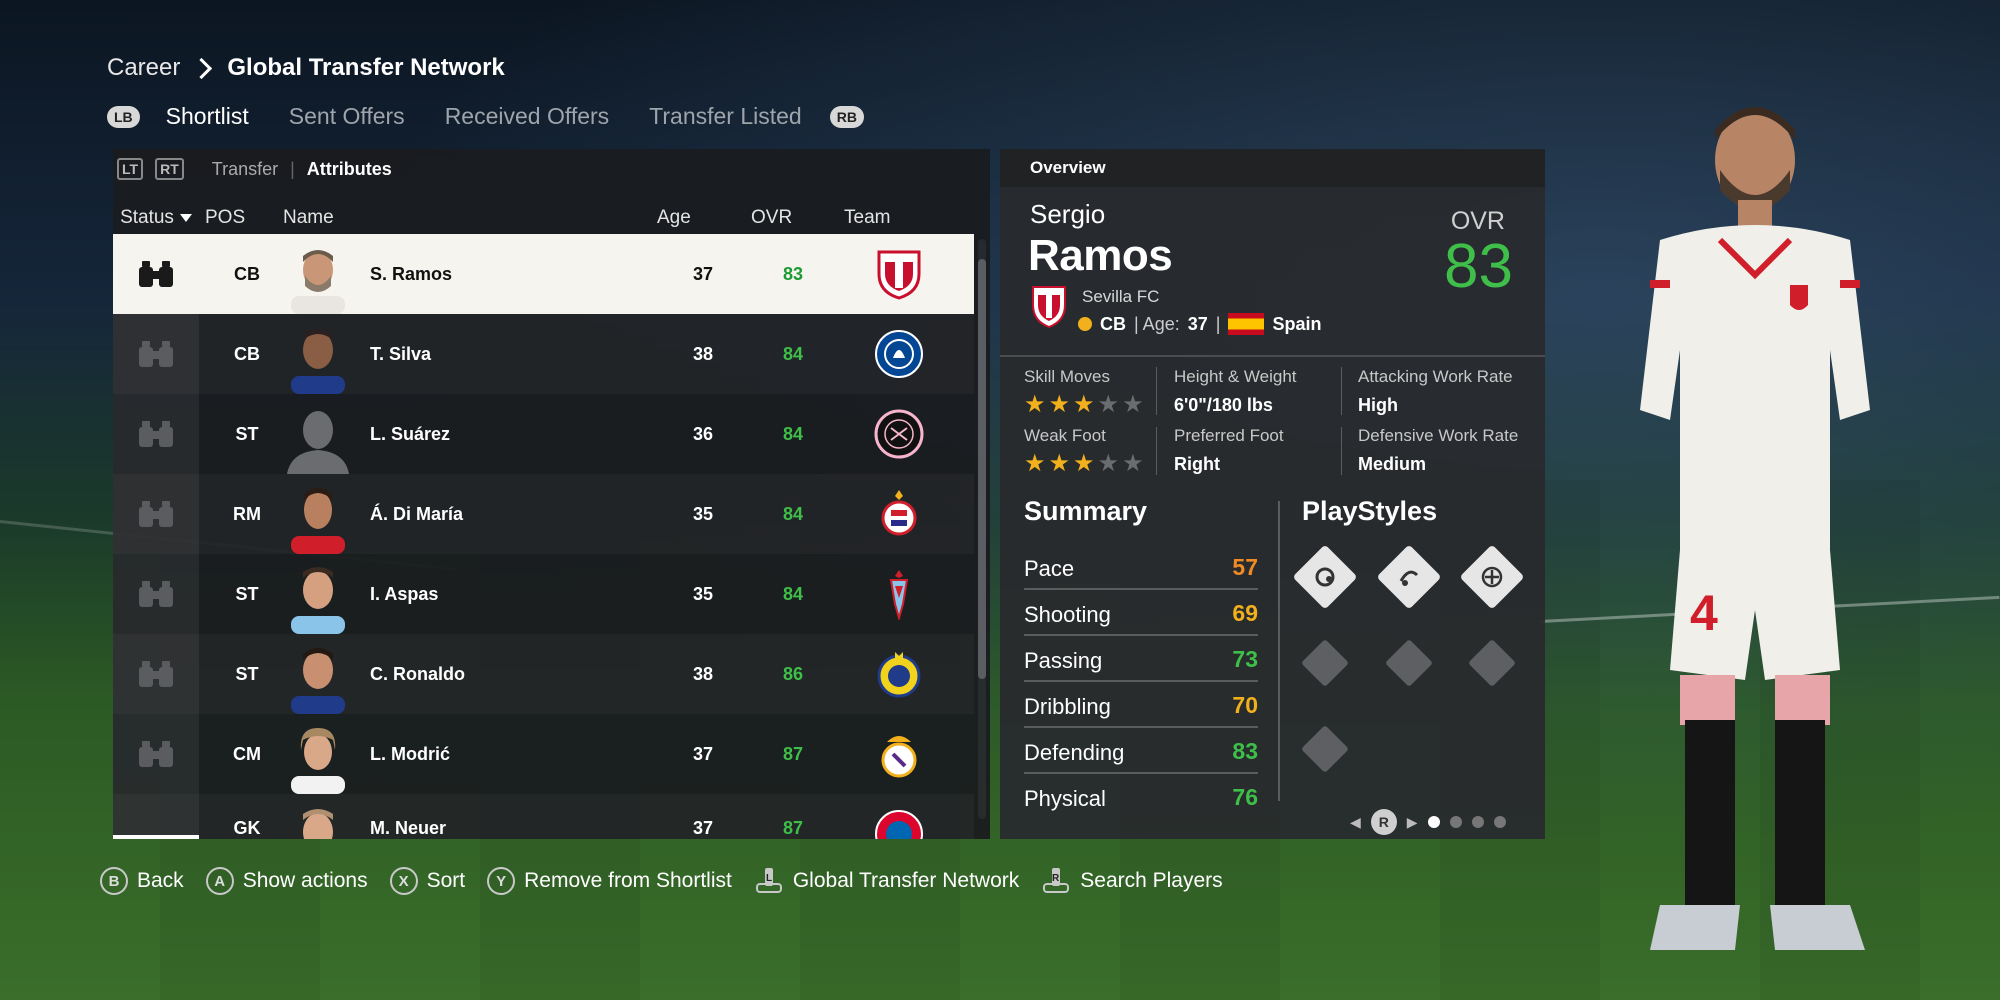  Describe the element at coordinates (286, 881) in the screenshot. I see `hint-show-actions: A Show actions` at that location.